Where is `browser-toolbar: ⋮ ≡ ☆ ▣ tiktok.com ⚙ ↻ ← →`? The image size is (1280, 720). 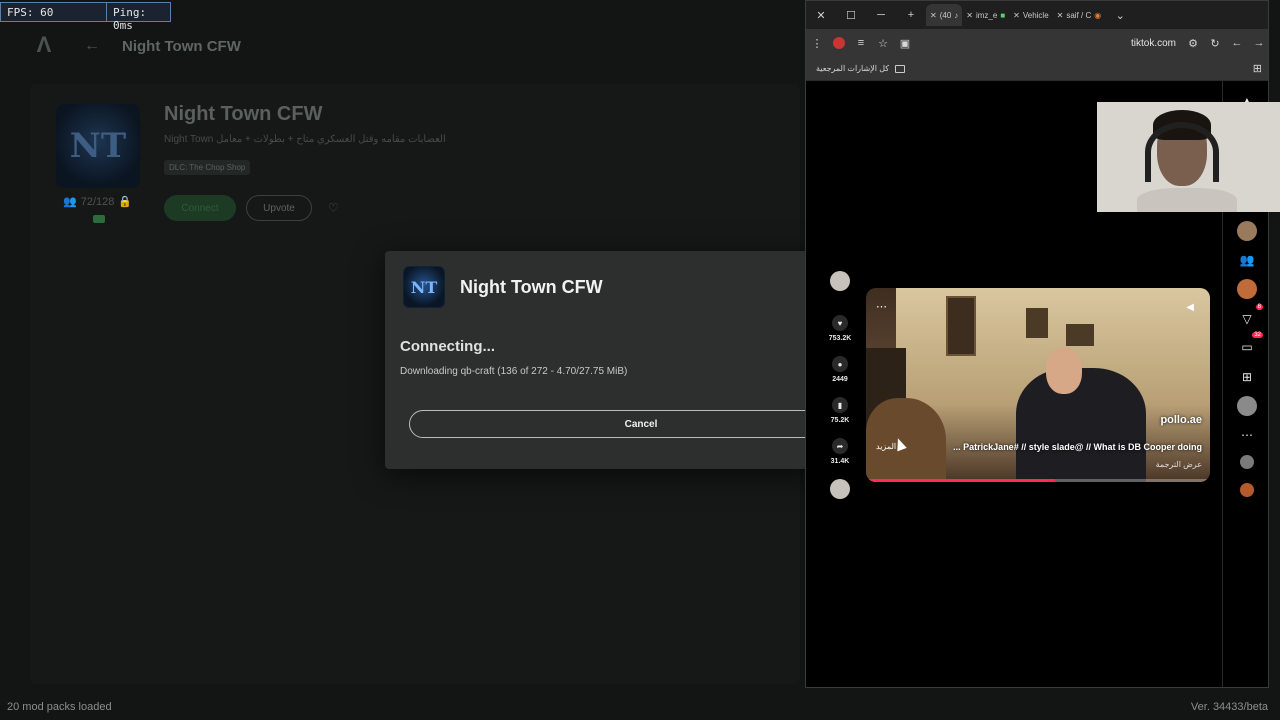
browser-toolbar: ⋮ ≡ ☆ ▣ tiktok.com ⚙ ↻ ← → is located at coordinates (1037, 43).